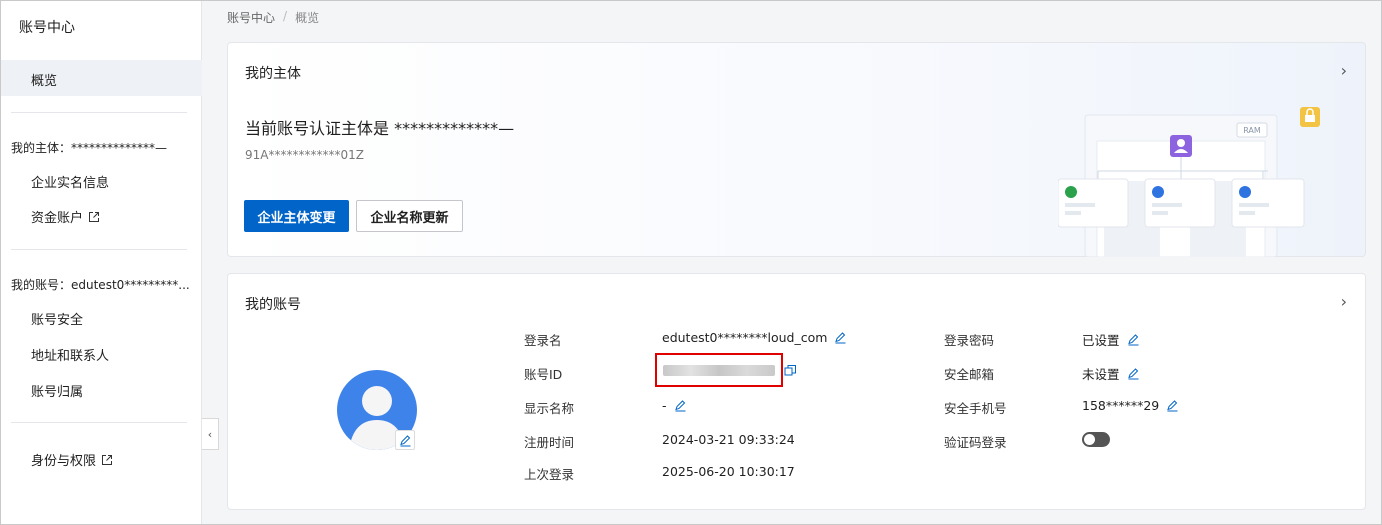 This screenshot has width=1382, height=525. What do you see at coordinates (719, 370) in the screenshot?
I see `highlight-box` at bounding box center [719, 370].